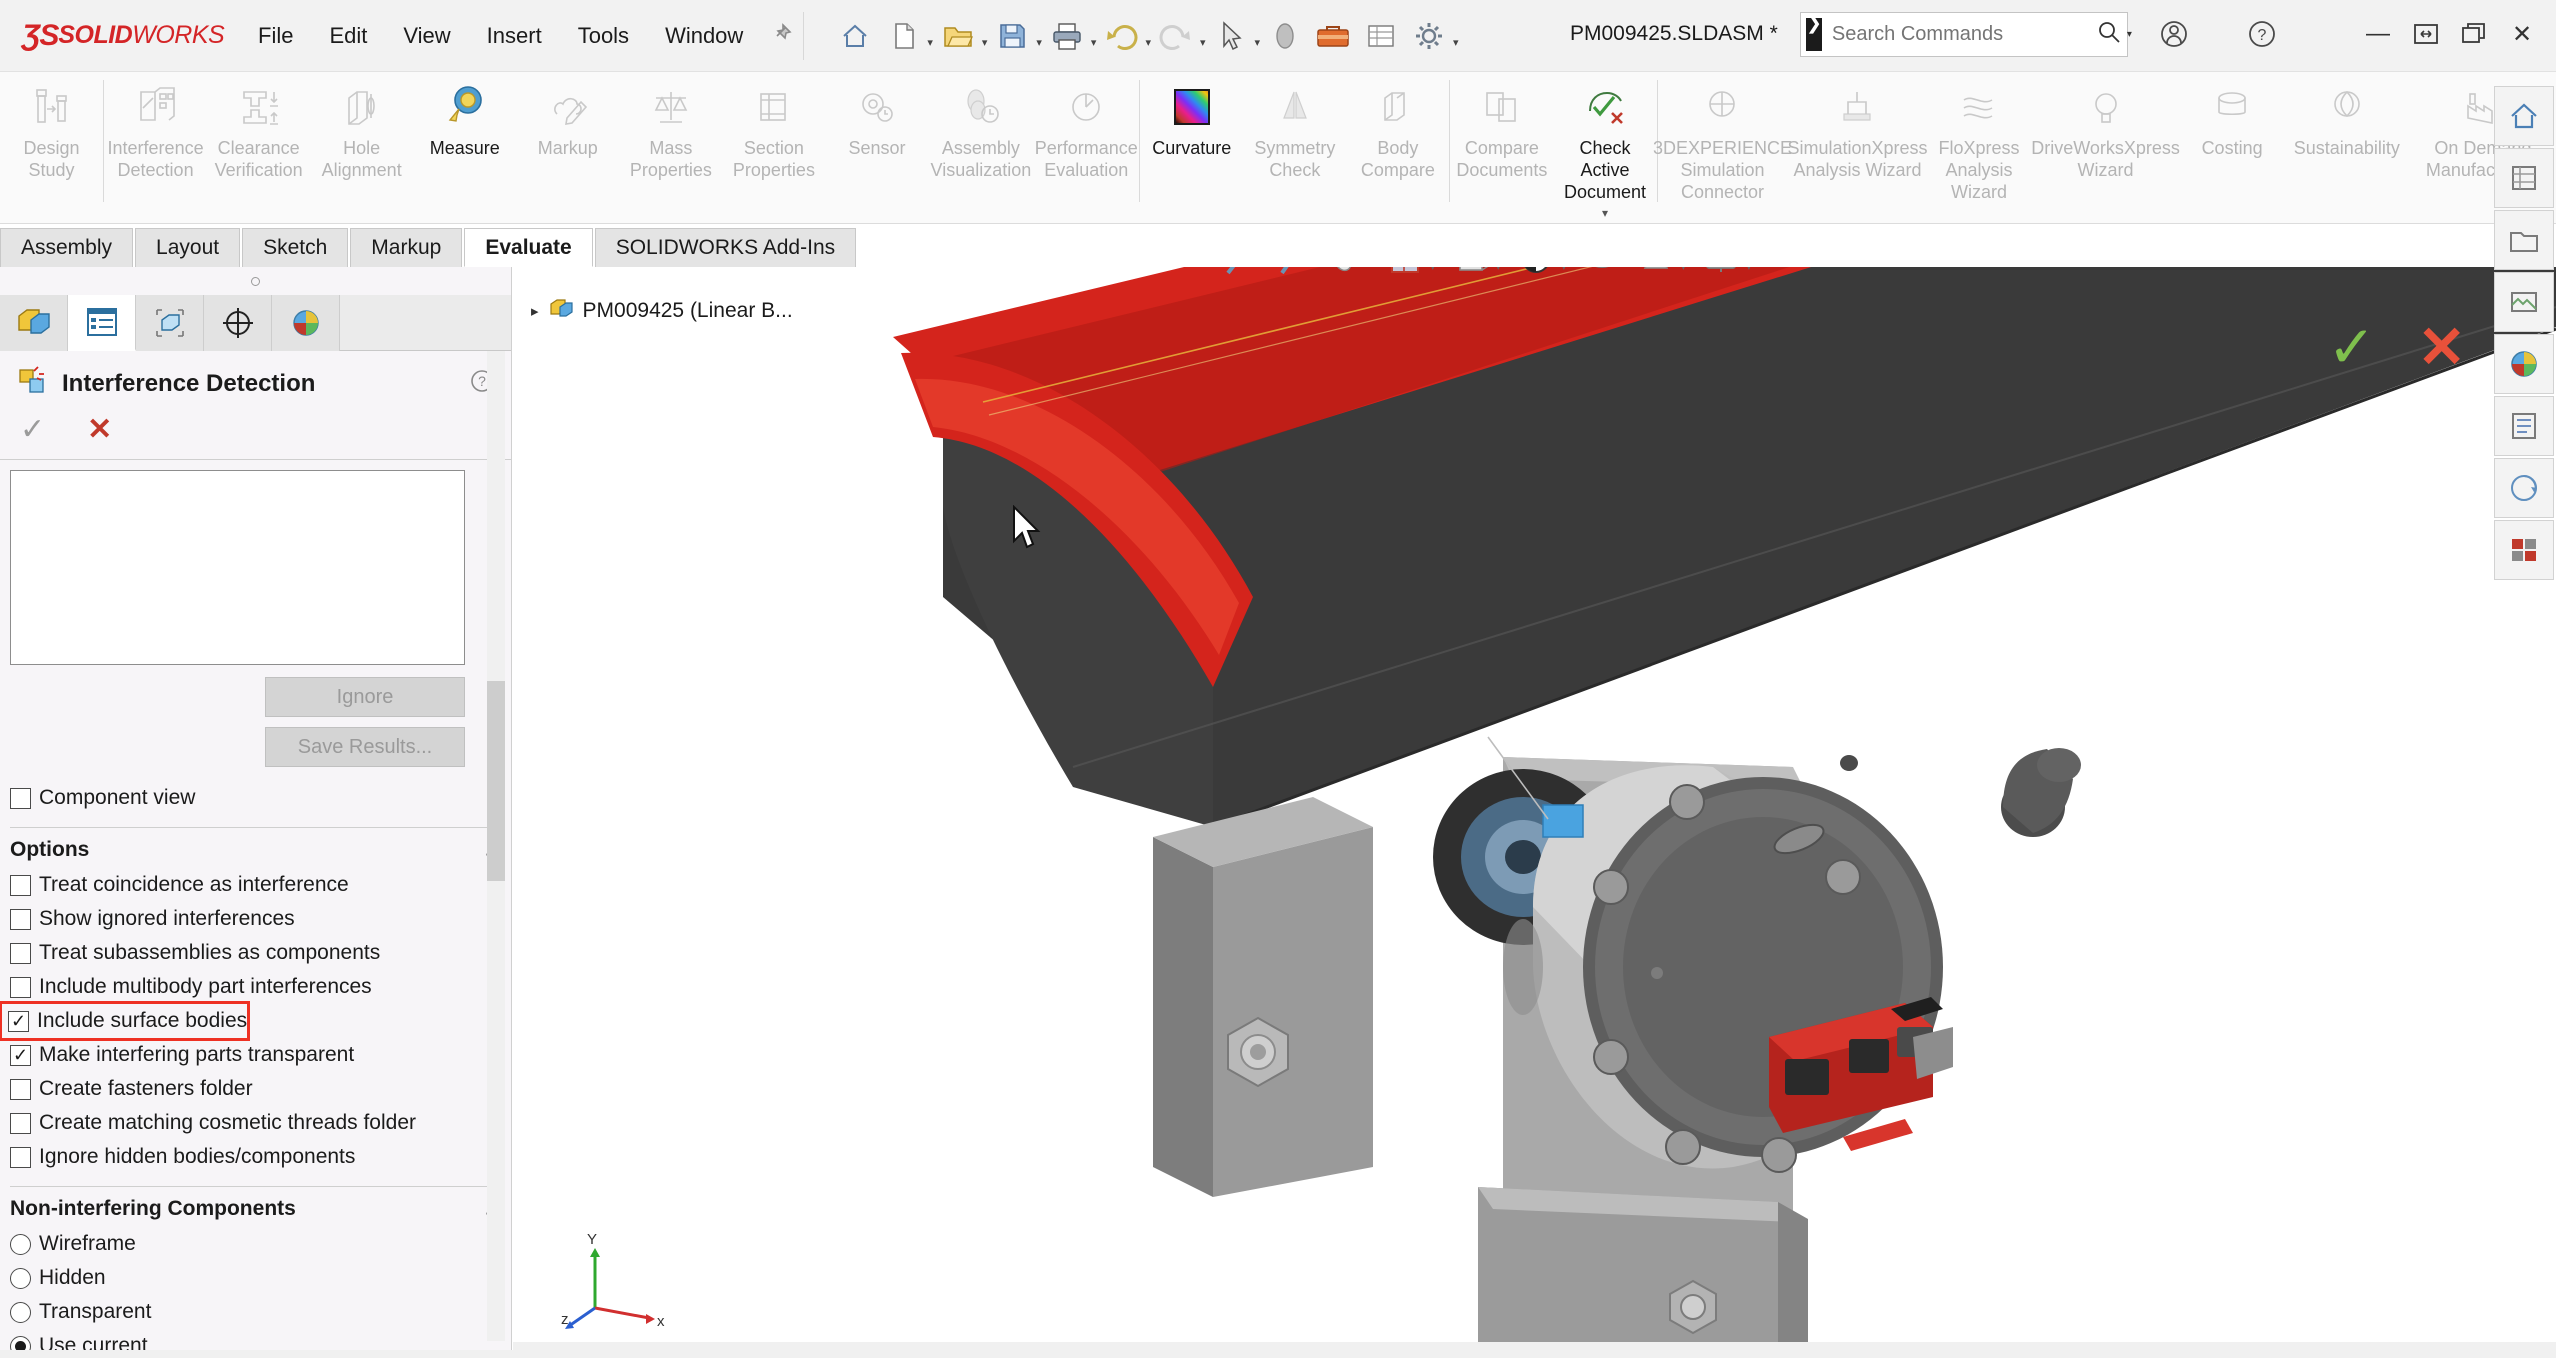 The height and width of the screenshot is (1358, 2556). I want to click on toolbox-icon, so click(1333, 36).